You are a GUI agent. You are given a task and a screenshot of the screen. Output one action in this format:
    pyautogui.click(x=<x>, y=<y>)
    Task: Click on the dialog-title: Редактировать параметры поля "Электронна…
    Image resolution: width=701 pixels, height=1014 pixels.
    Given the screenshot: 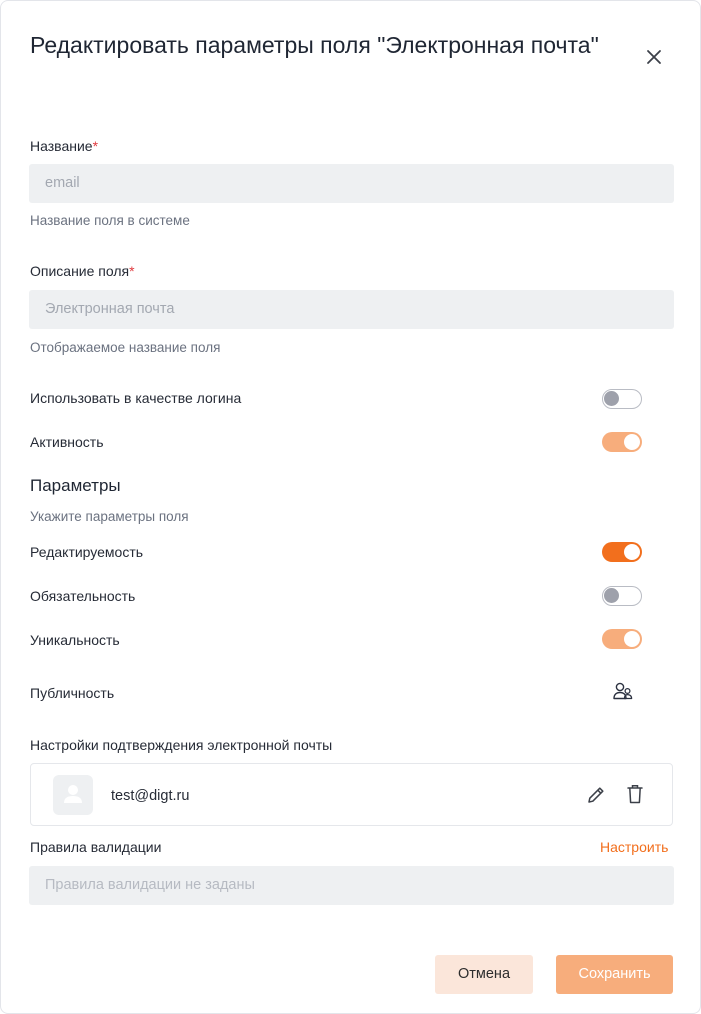 What is the action you would take?
    pyautogui.click(x=314, y=45)
    